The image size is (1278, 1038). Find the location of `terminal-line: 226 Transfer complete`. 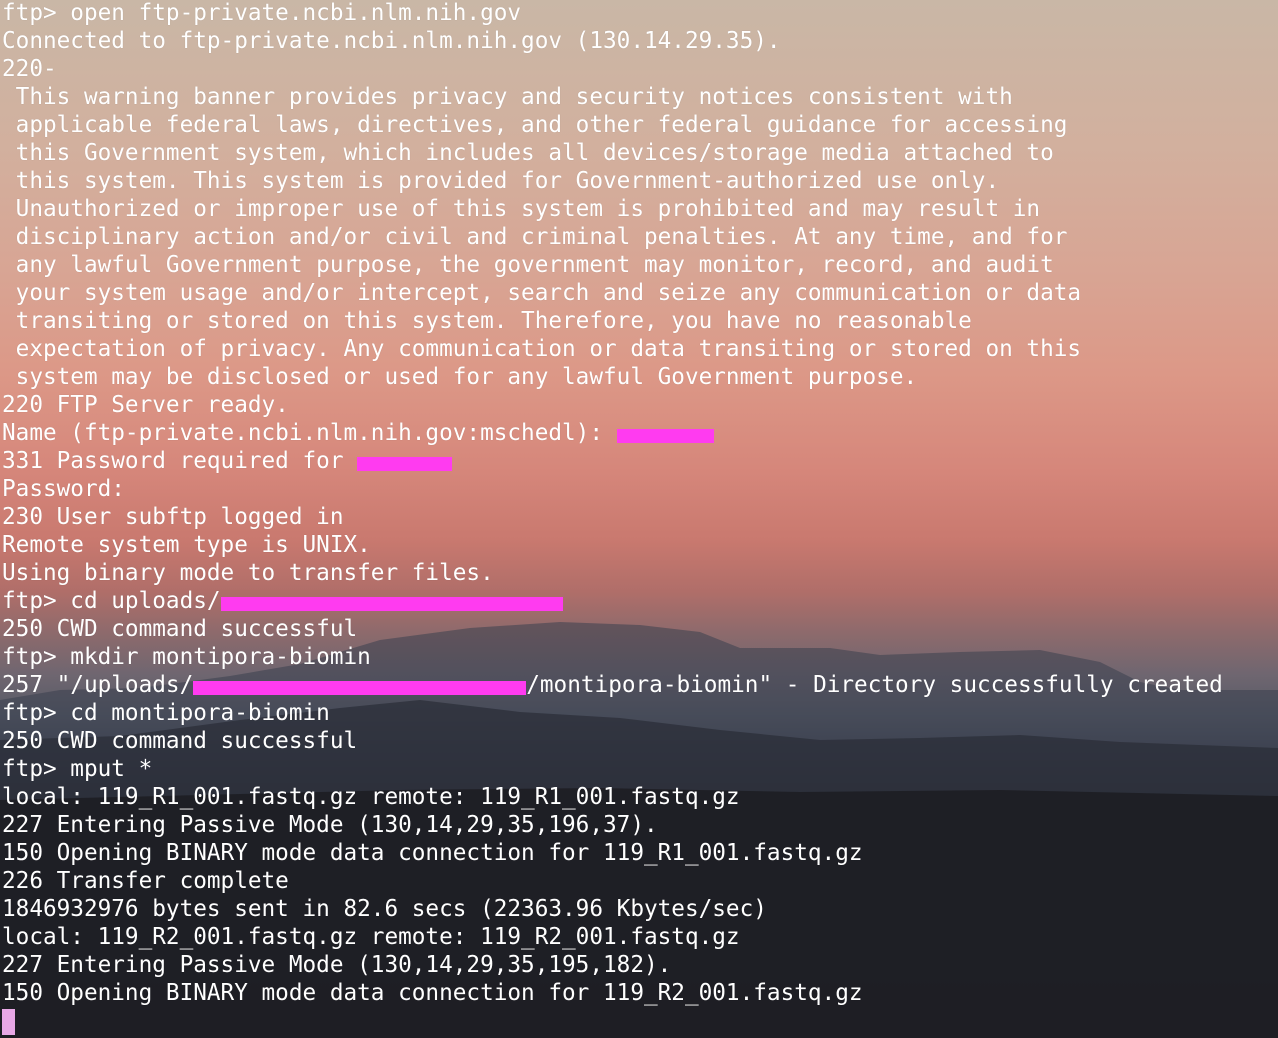

terminal-line: 226 Transfer complete is located at coordinates (145, 881).